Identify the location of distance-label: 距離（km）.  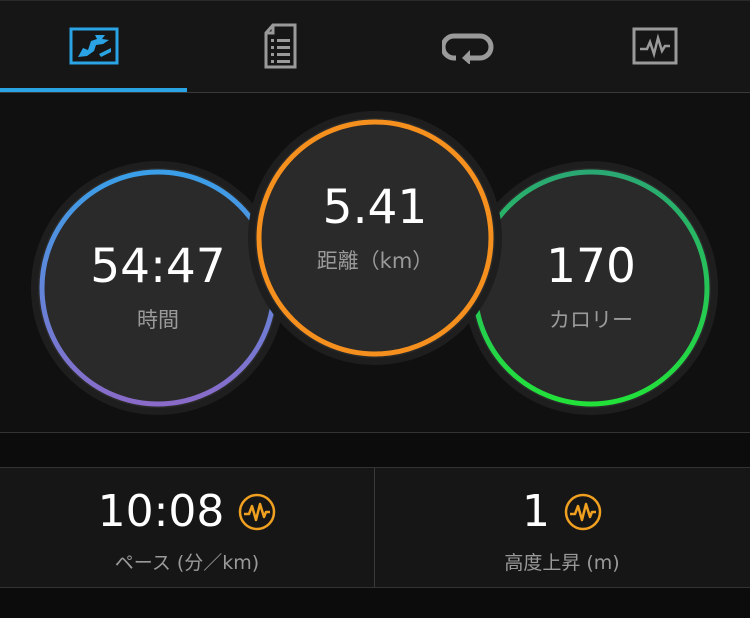
(375, 260).